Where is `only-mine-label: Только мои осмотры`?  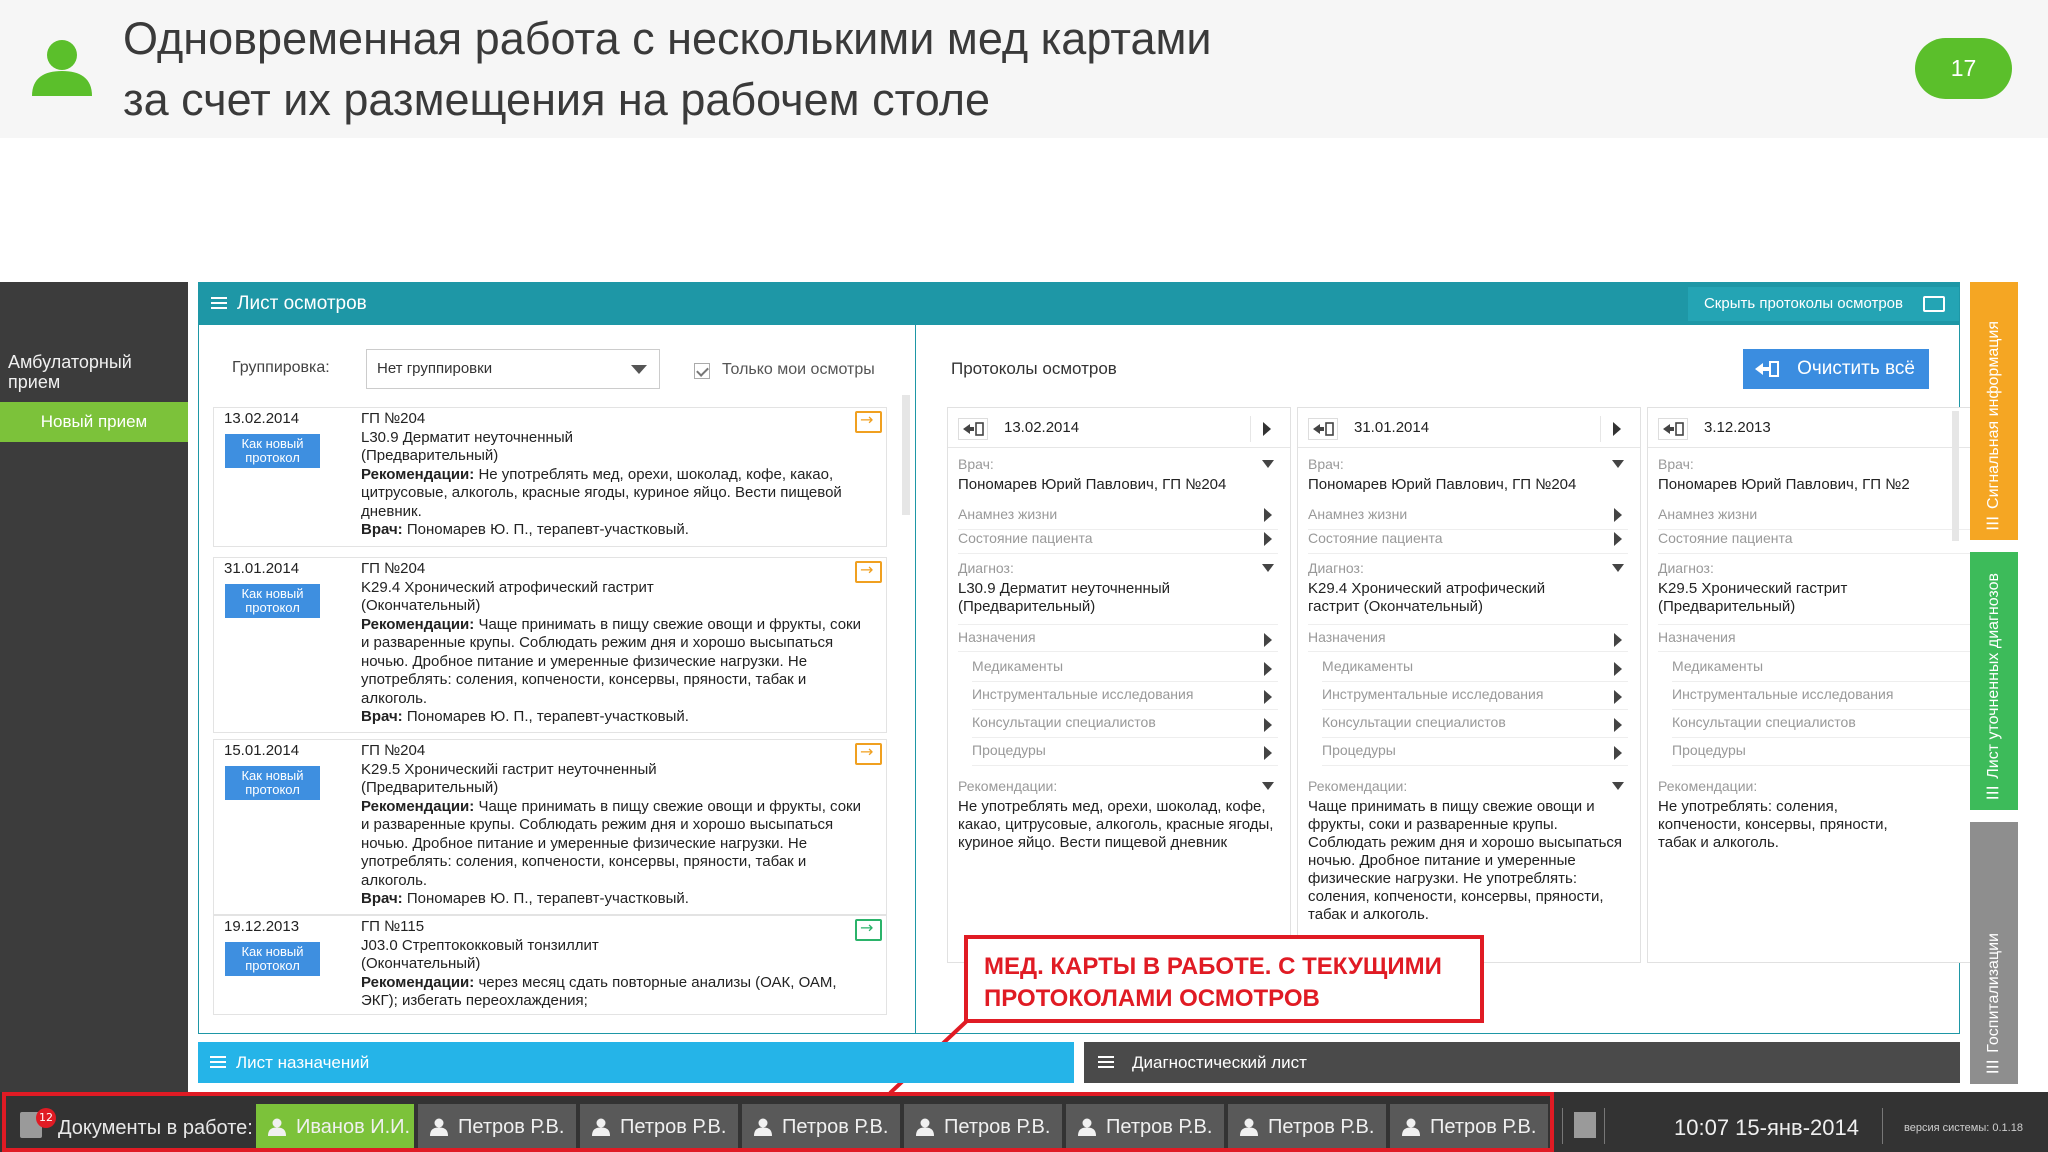 only-mine-label: Только мои осмотры is located at coordinates (798, 369).